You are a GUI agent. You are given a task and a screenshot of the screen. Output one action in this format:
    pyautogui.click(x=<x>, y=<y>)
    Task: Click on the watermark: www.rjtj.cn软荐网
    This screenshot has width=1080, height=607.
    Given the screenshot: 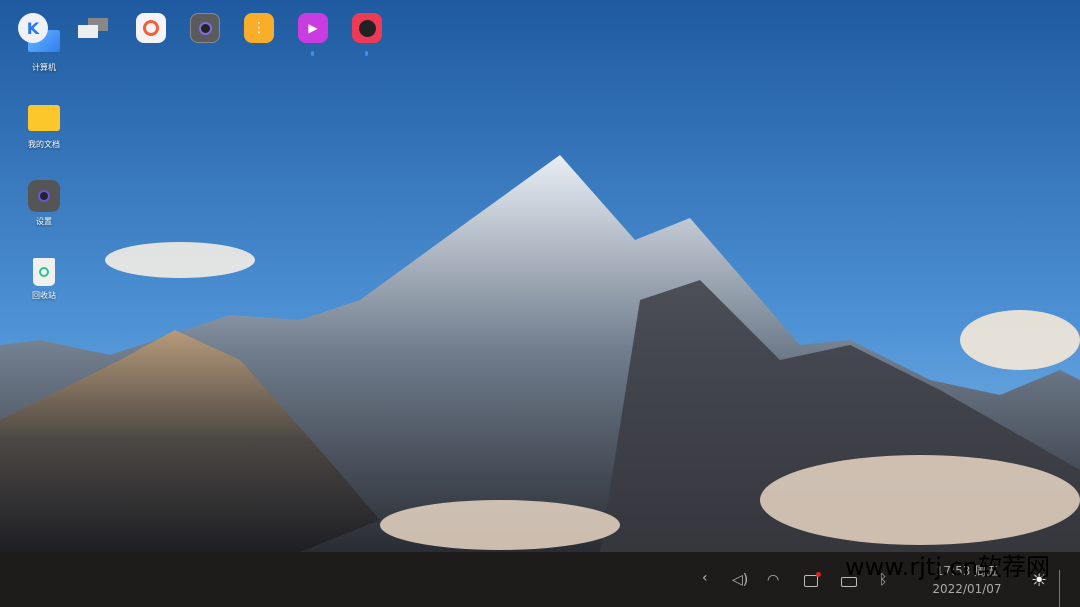 What is the action you would take?
    pyautogui.click(x=947, y=567)
    